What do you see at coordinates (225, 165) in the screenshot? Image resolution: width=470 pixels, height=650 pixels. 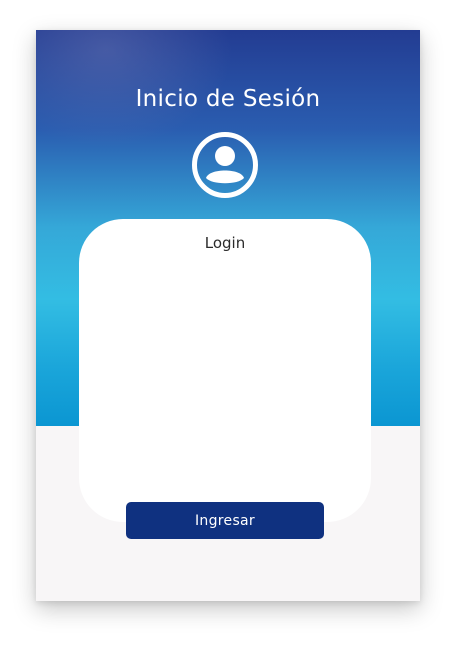 I see `user-circle-icon` at bounding box center [225, 165].